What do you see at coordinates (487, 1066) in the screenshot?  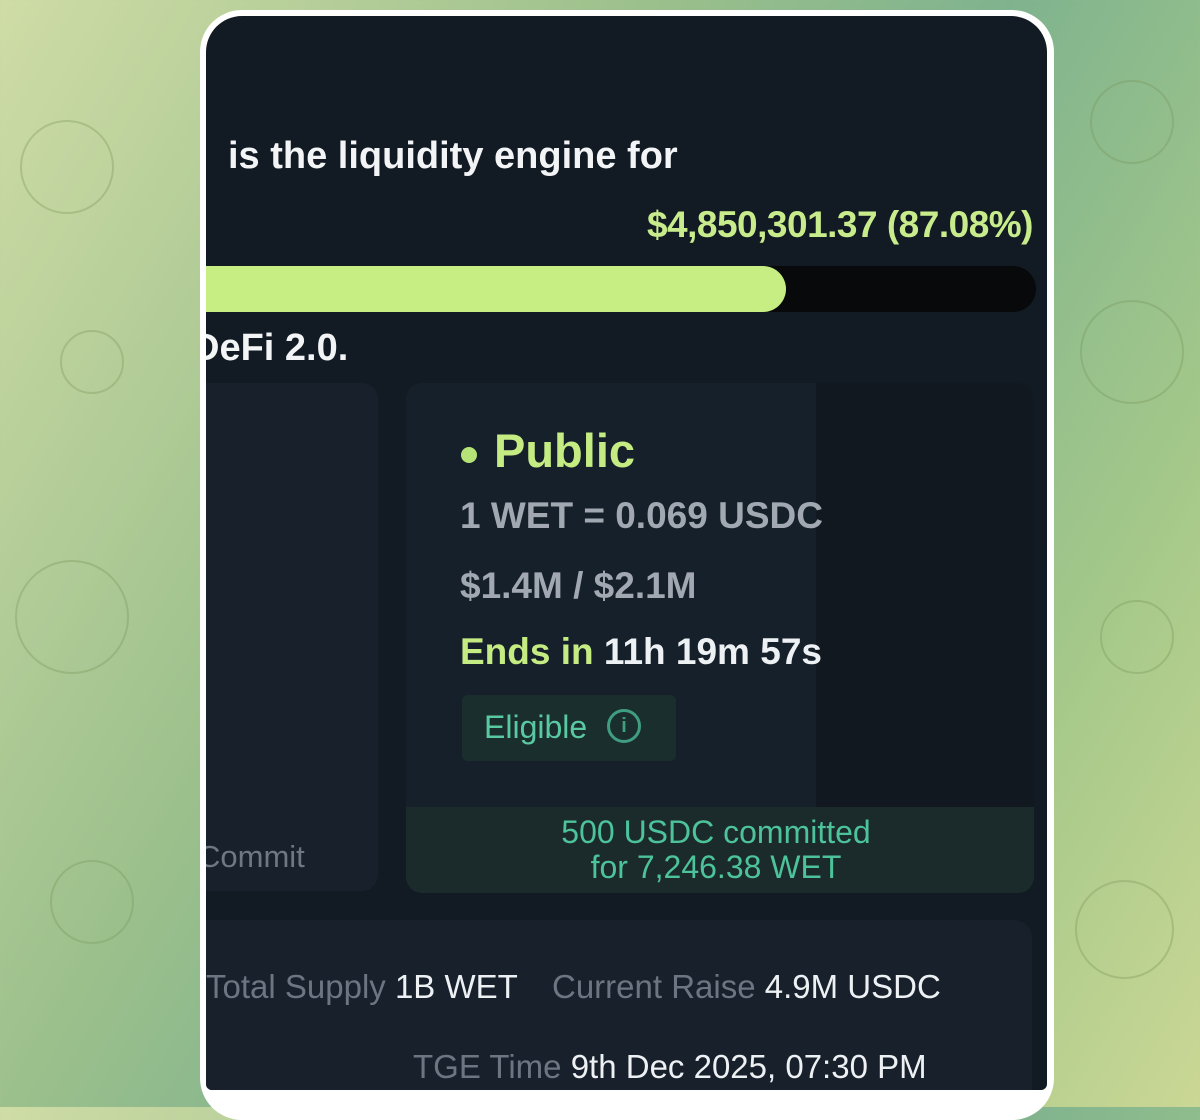 I see `stat-label: TGE Time` at bounding box center [487, 1066].